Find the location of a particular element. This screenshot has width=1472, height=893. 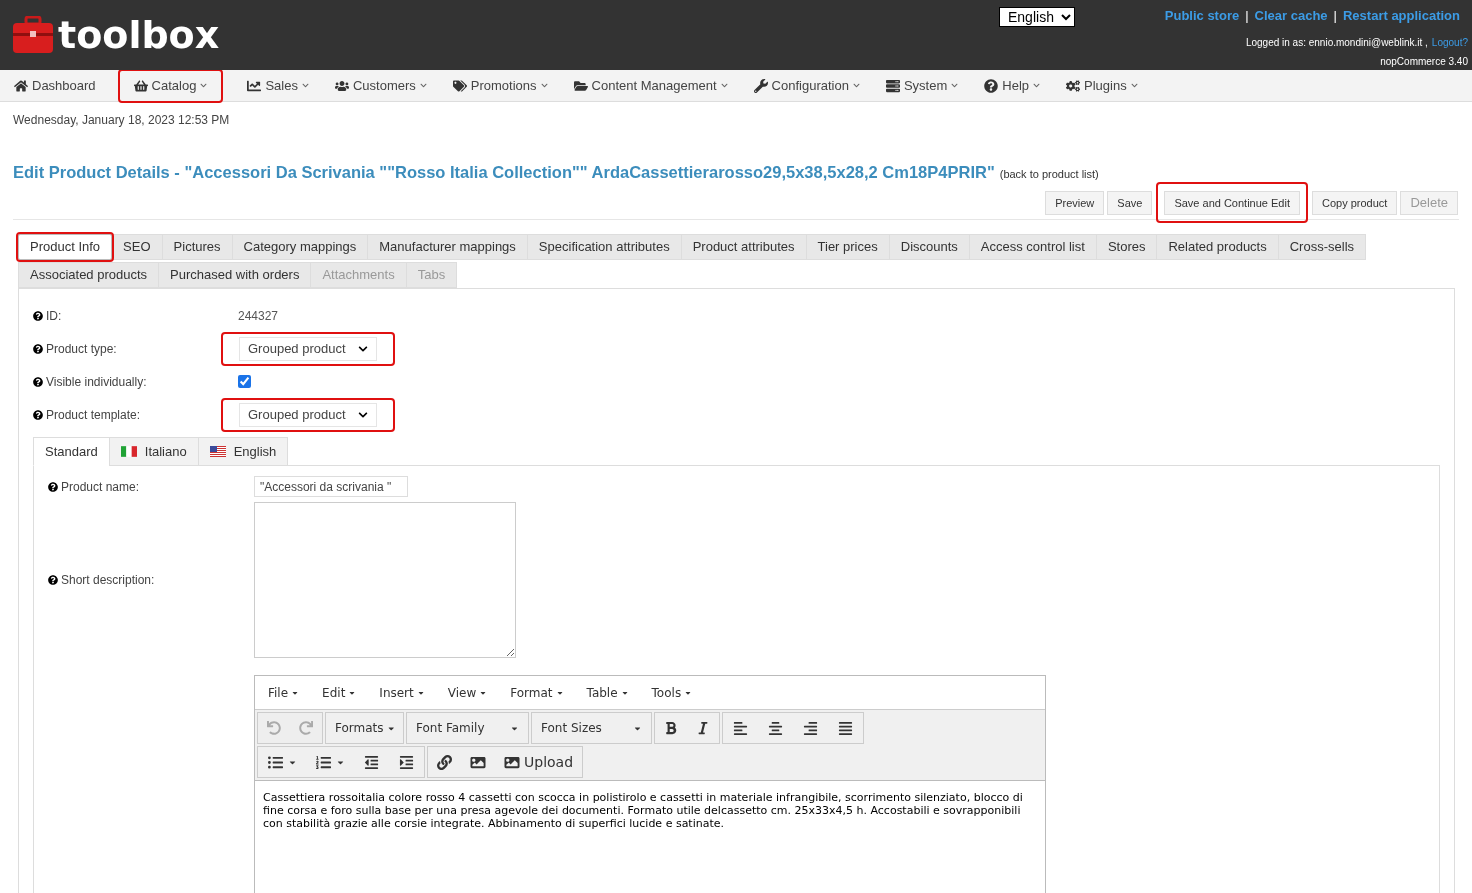

header-link: Public store is located at coordinates (1202, 16).